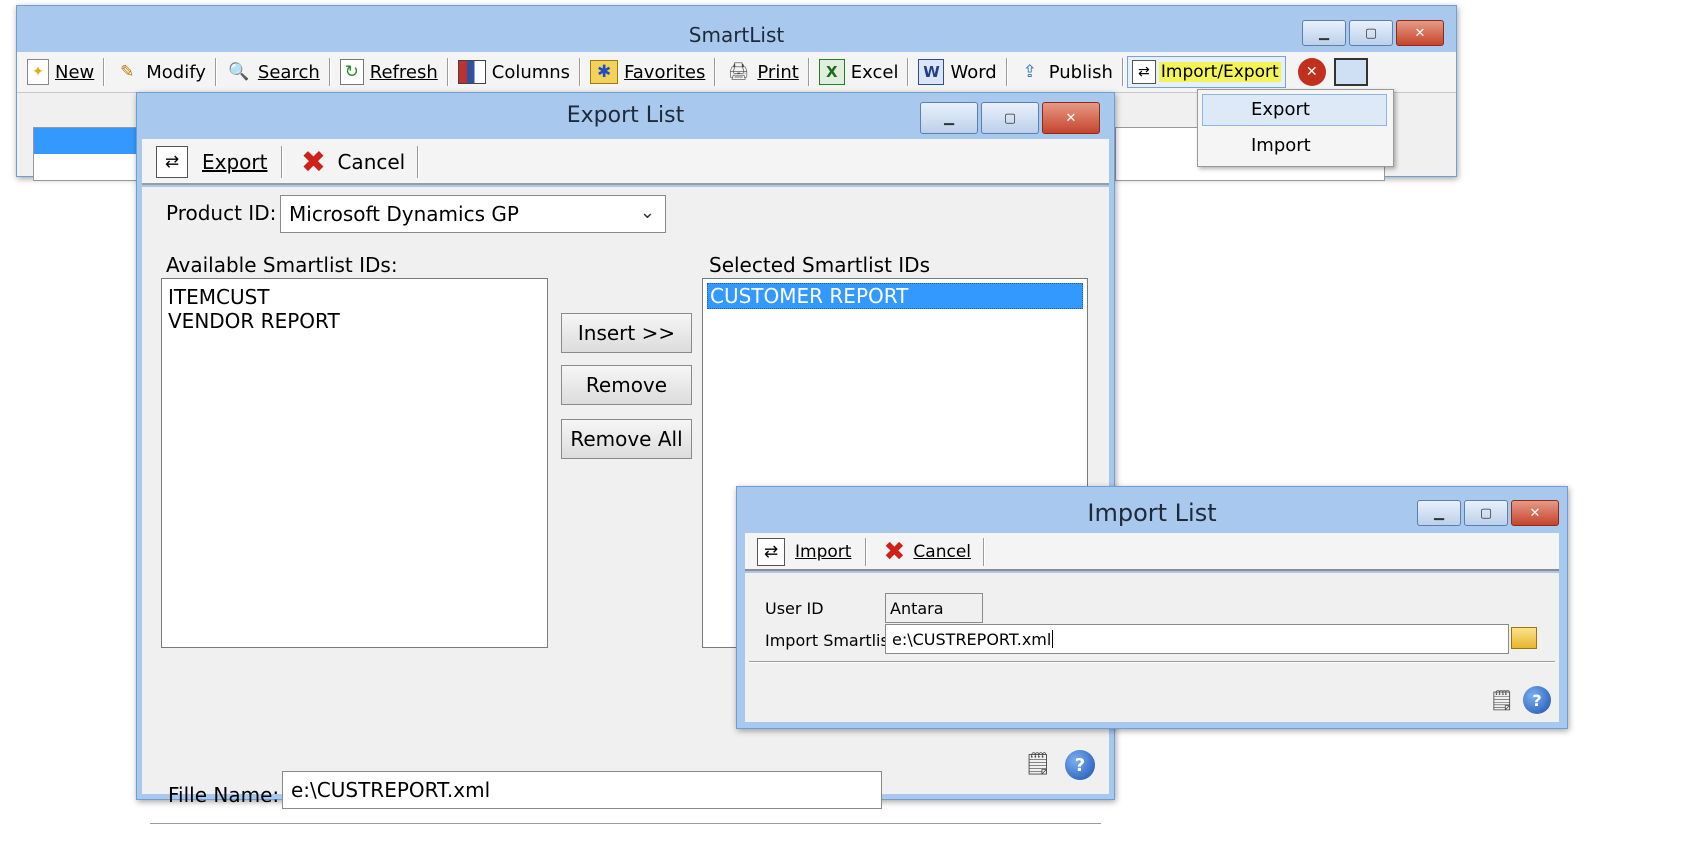 The width and height of the screenshot is (1687, 862). Describe the element at coordinates (531, 72) in the screenshot. I see `toolbar-columns-label: Columns` at that location.